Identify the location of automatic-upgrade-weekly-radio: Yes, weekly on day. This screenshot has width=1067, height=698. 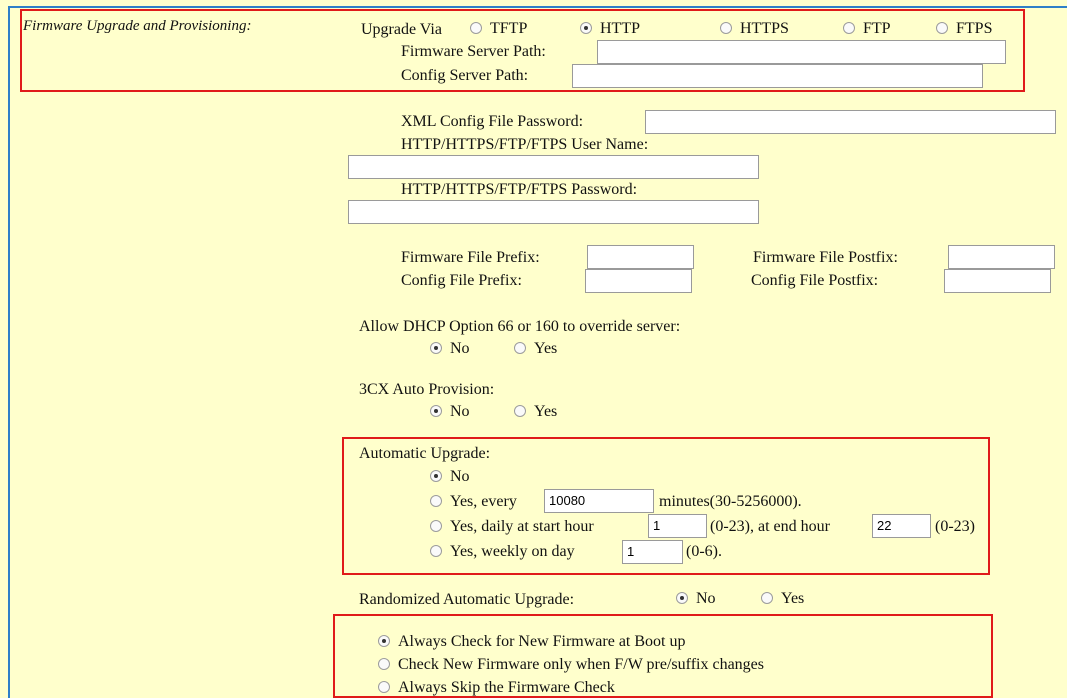
(502, 552).